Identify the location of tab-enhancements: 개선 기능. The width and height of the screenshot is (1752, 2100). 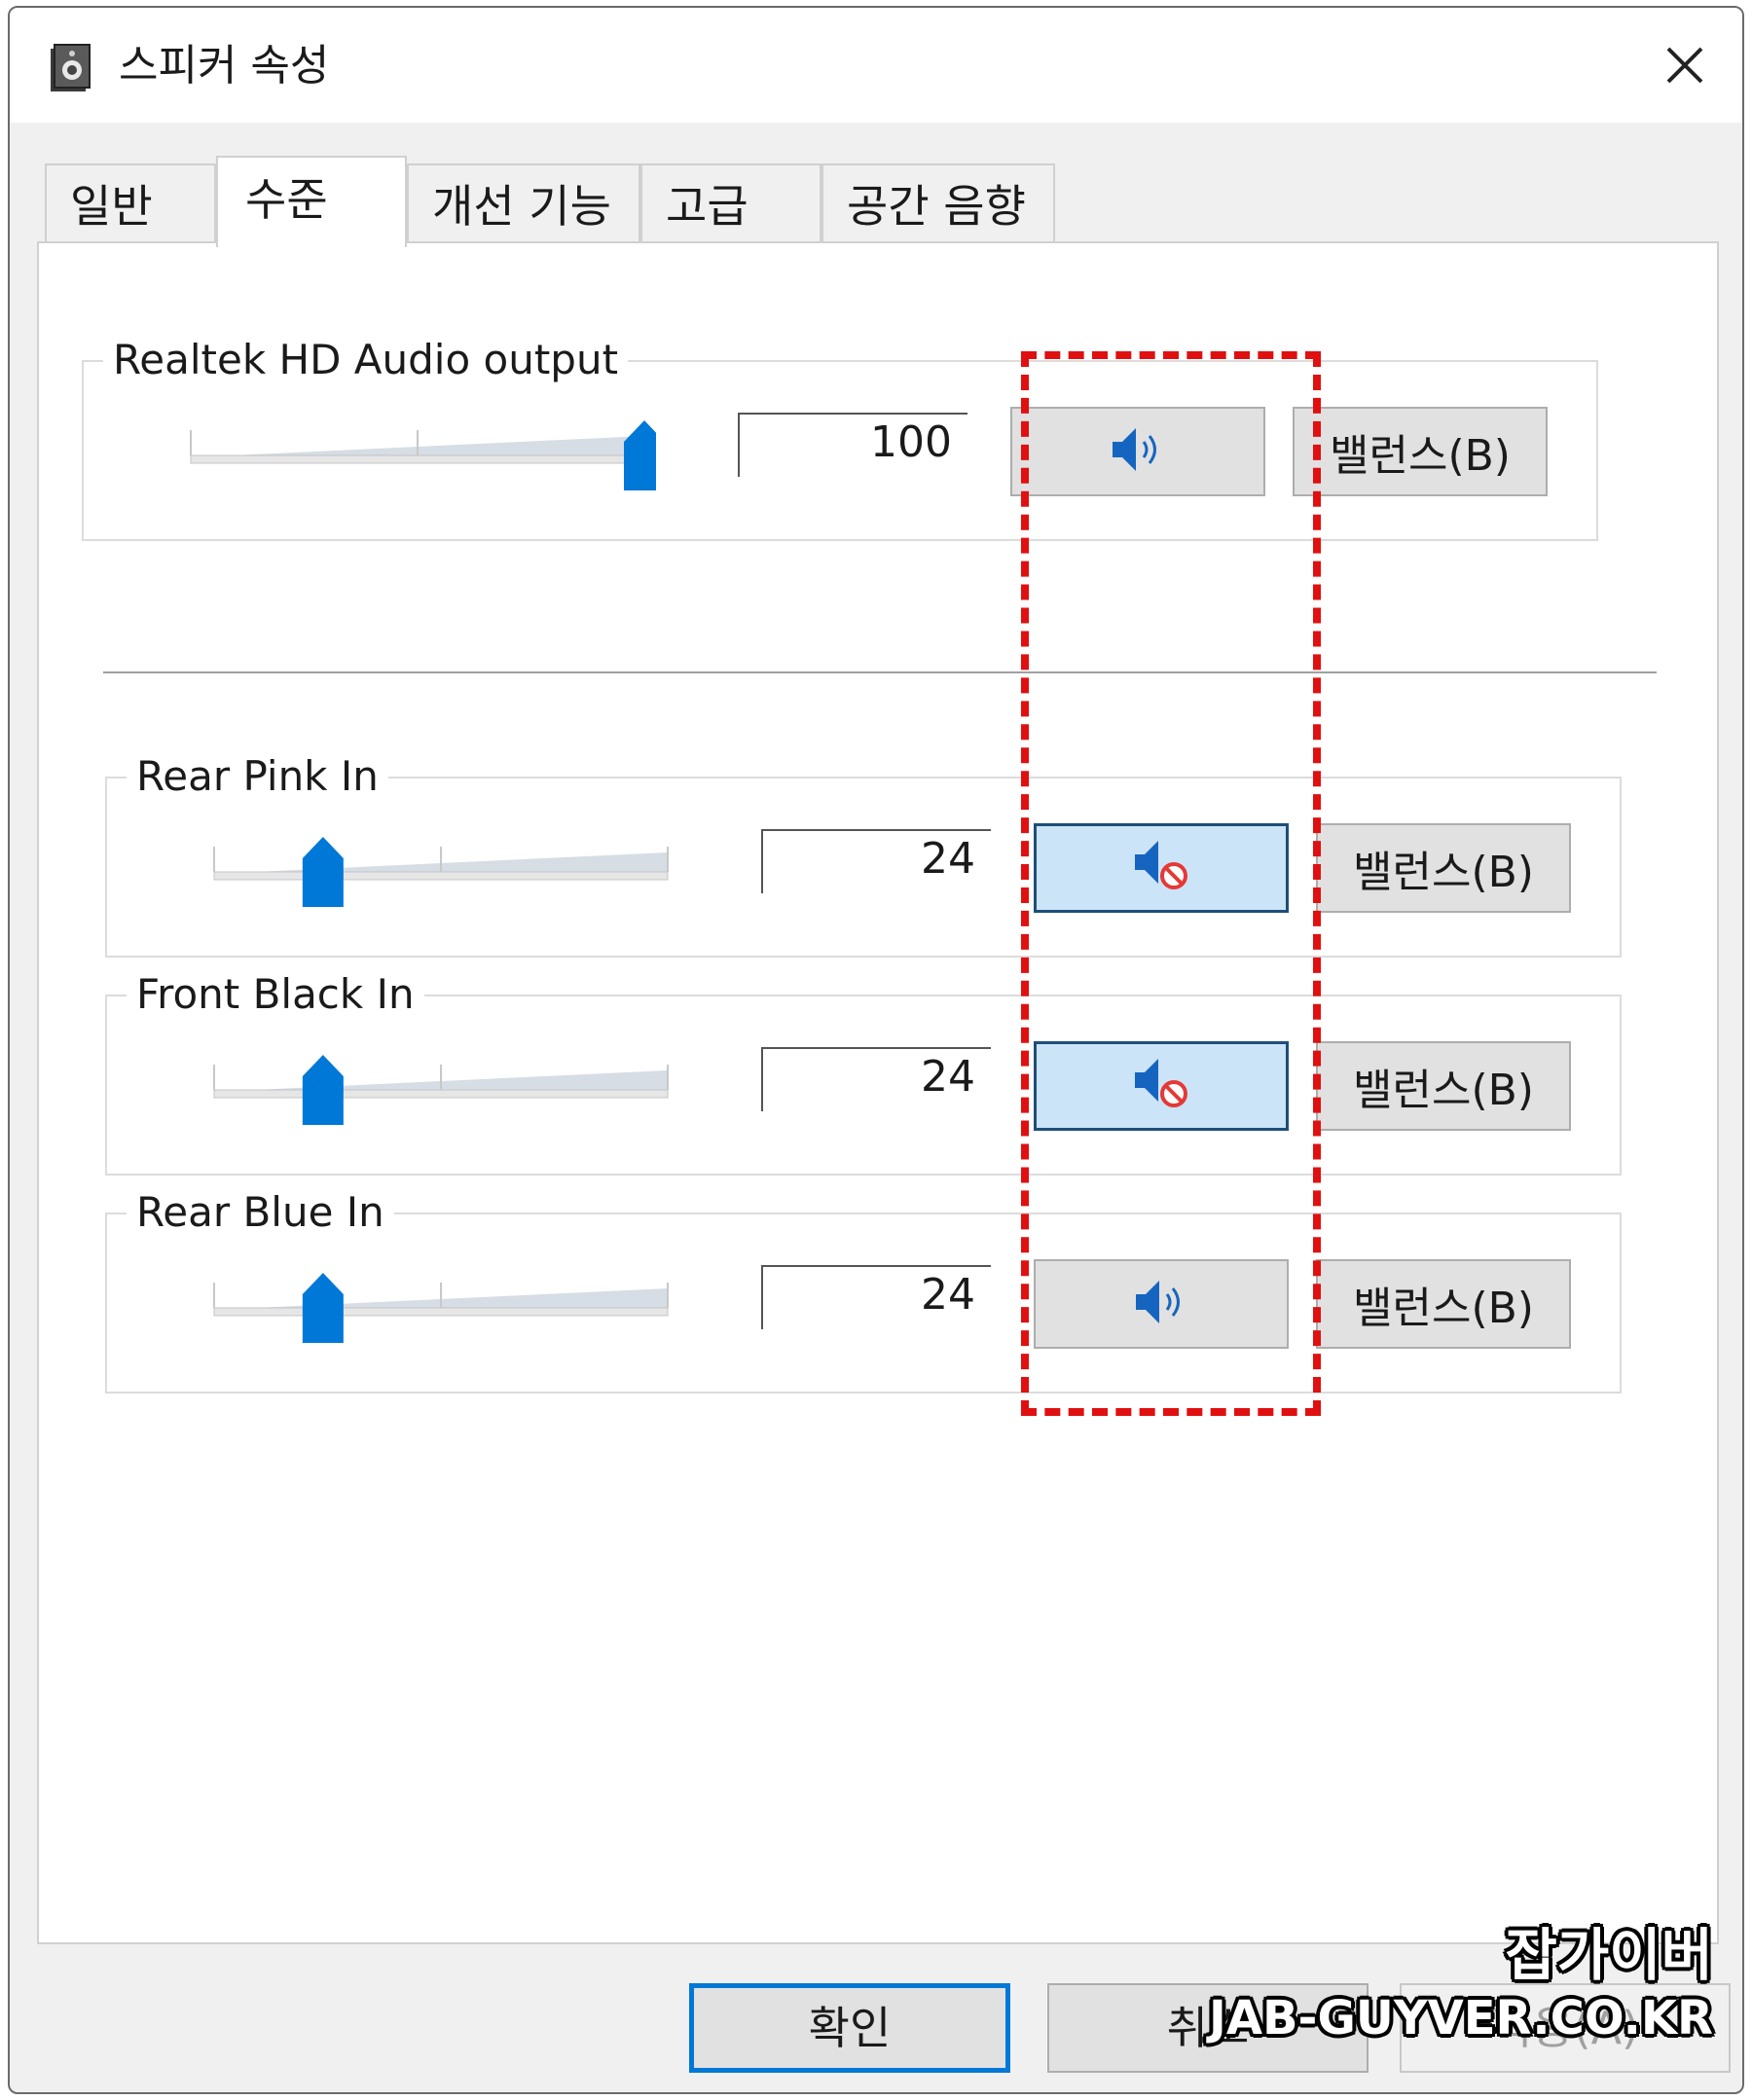
(523, 204).